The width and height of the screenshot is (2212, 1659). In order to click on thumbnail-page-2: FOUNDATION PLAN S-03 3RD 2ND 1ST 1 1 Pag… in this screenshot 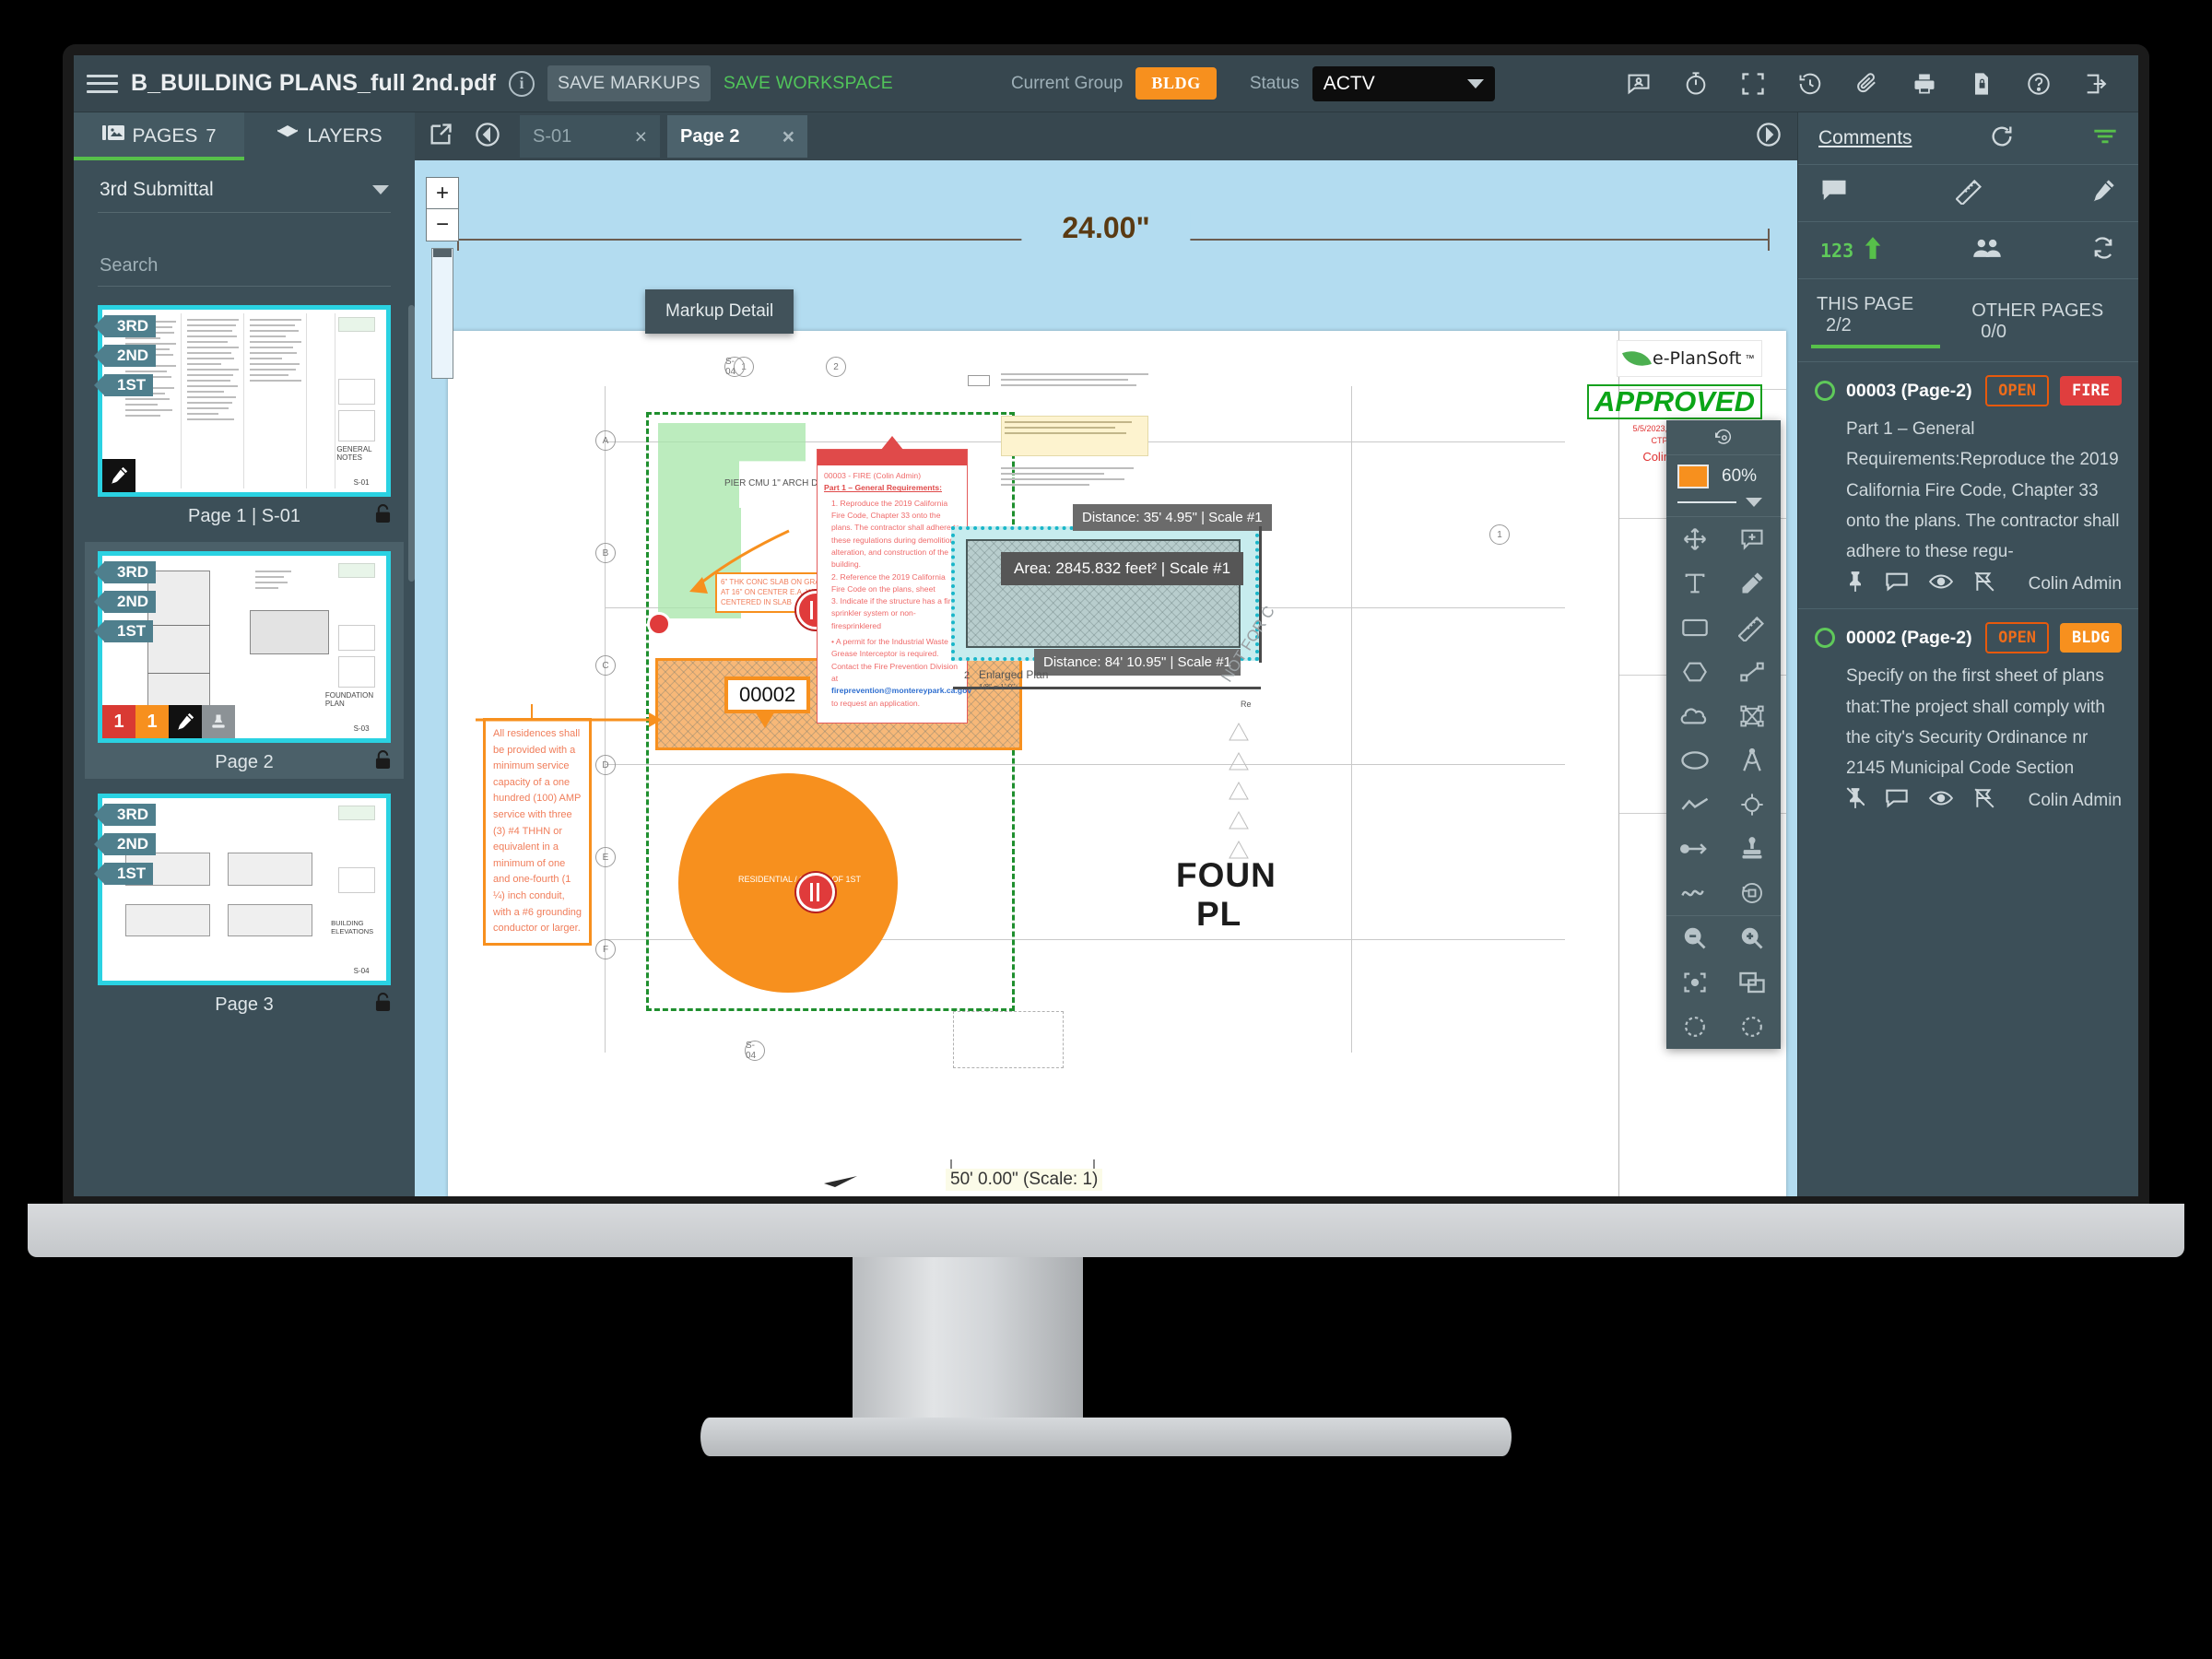, I will do `click(244, 660)`.